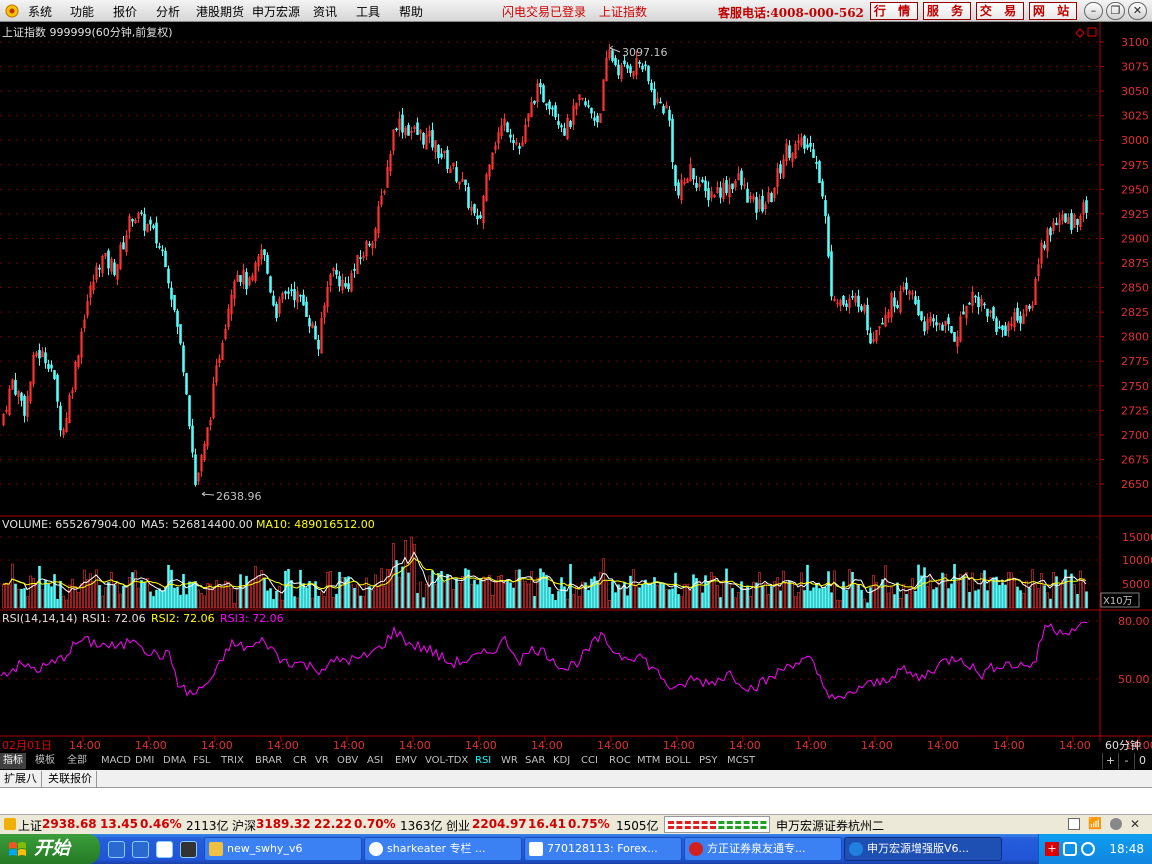 This screenshot has width=1152, height=864. Describe the element at coordinates (1095, 823) in the screenshot. I see `signal-icon: 📶` at that location.